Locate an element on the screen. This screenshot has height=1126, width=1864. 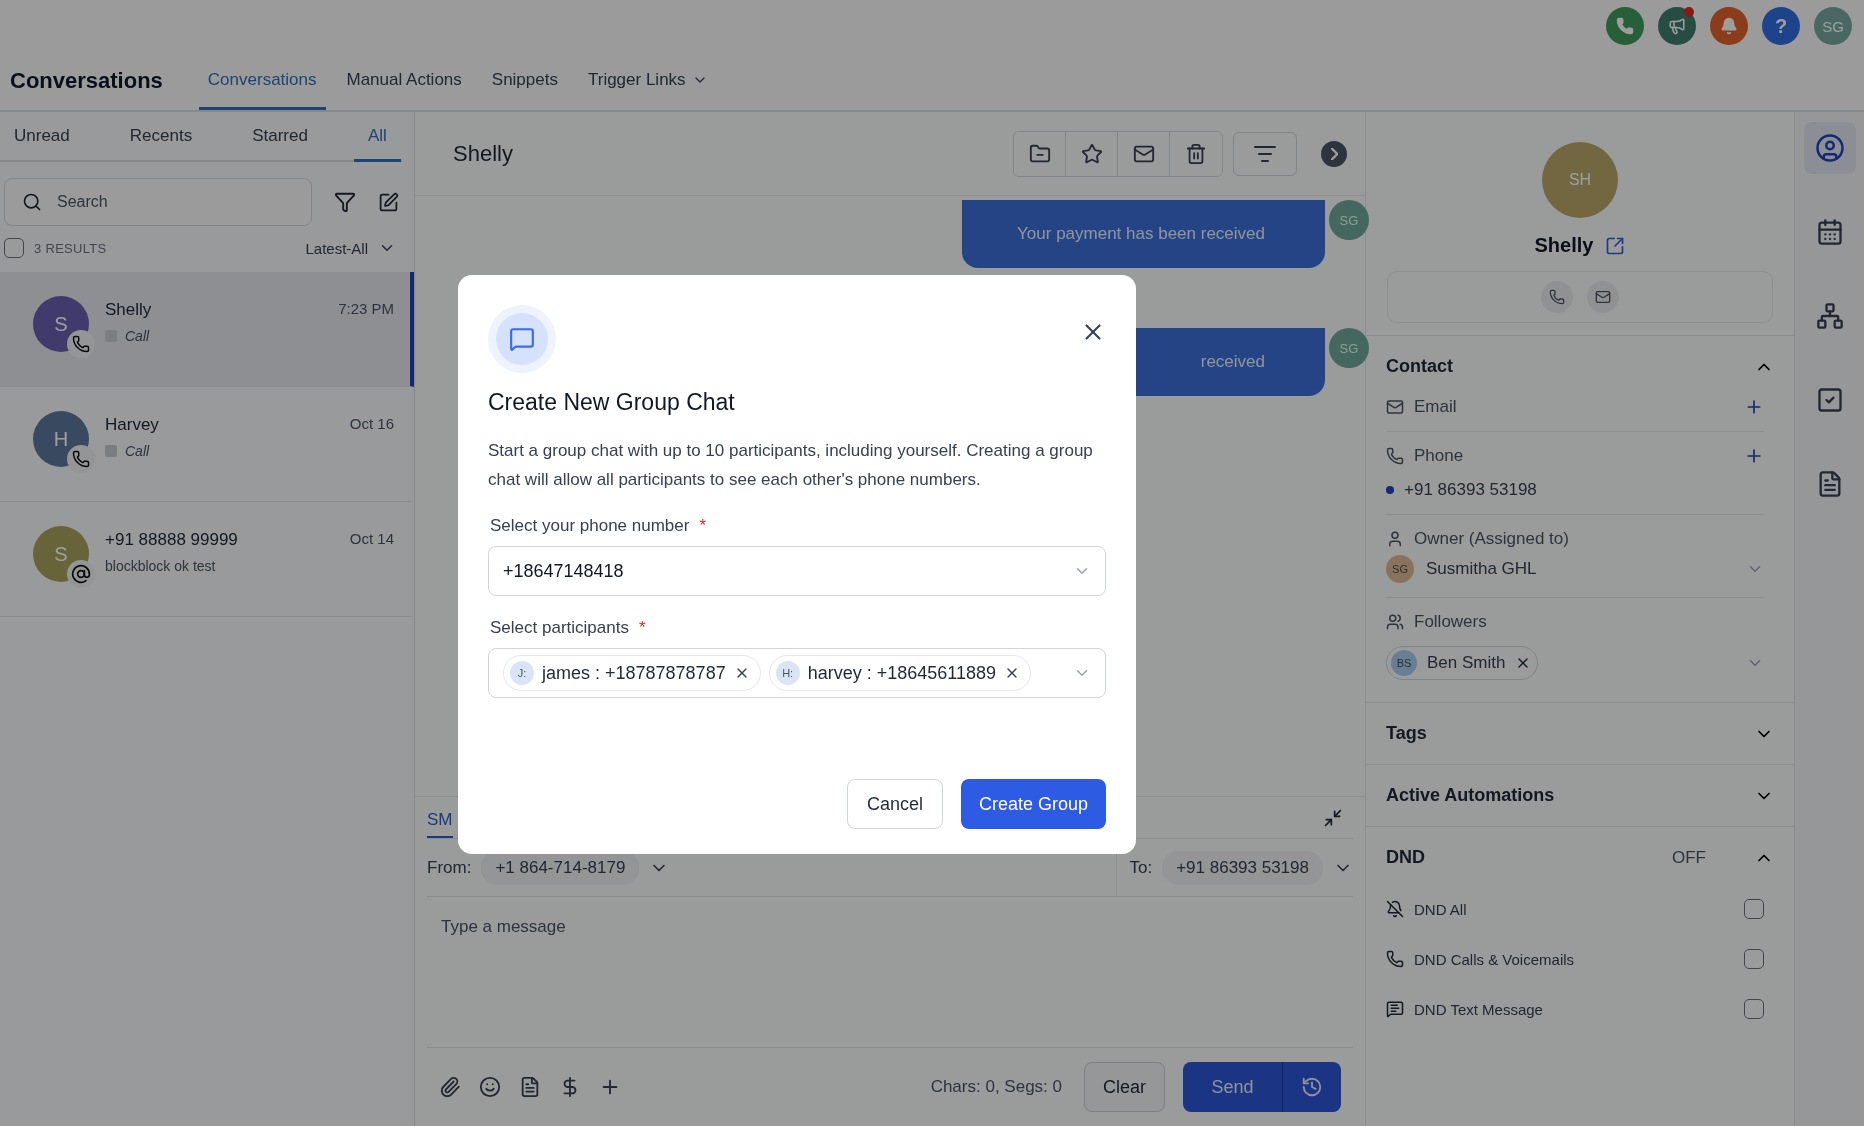
checkbox-icon is located at coordinates (1829, 400).